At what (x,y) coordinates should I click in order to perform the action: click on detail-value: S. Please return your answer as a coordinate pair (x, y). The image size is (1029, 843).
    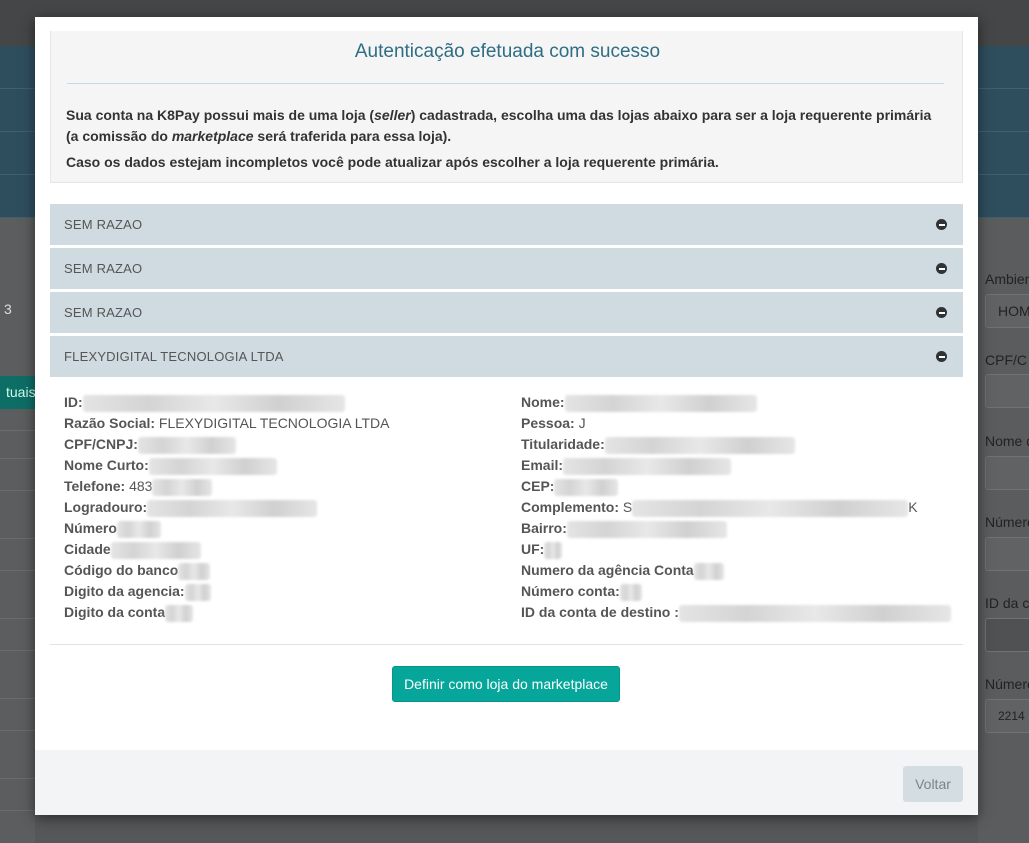
    Looking at the image, I should click on (627, 507).